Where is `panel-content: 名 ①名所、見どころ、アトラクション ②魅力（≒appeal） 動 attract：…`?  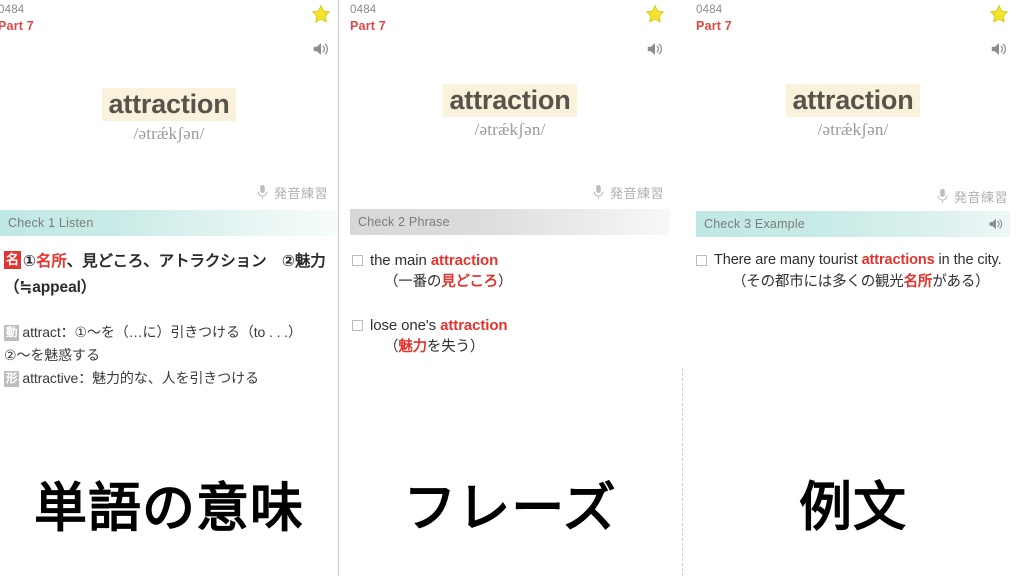
panel-content: 名 ①名所、見どころ、アトラクション ②魅力（≒appeal） 動 attract：… is located at coordinates (169, 313).